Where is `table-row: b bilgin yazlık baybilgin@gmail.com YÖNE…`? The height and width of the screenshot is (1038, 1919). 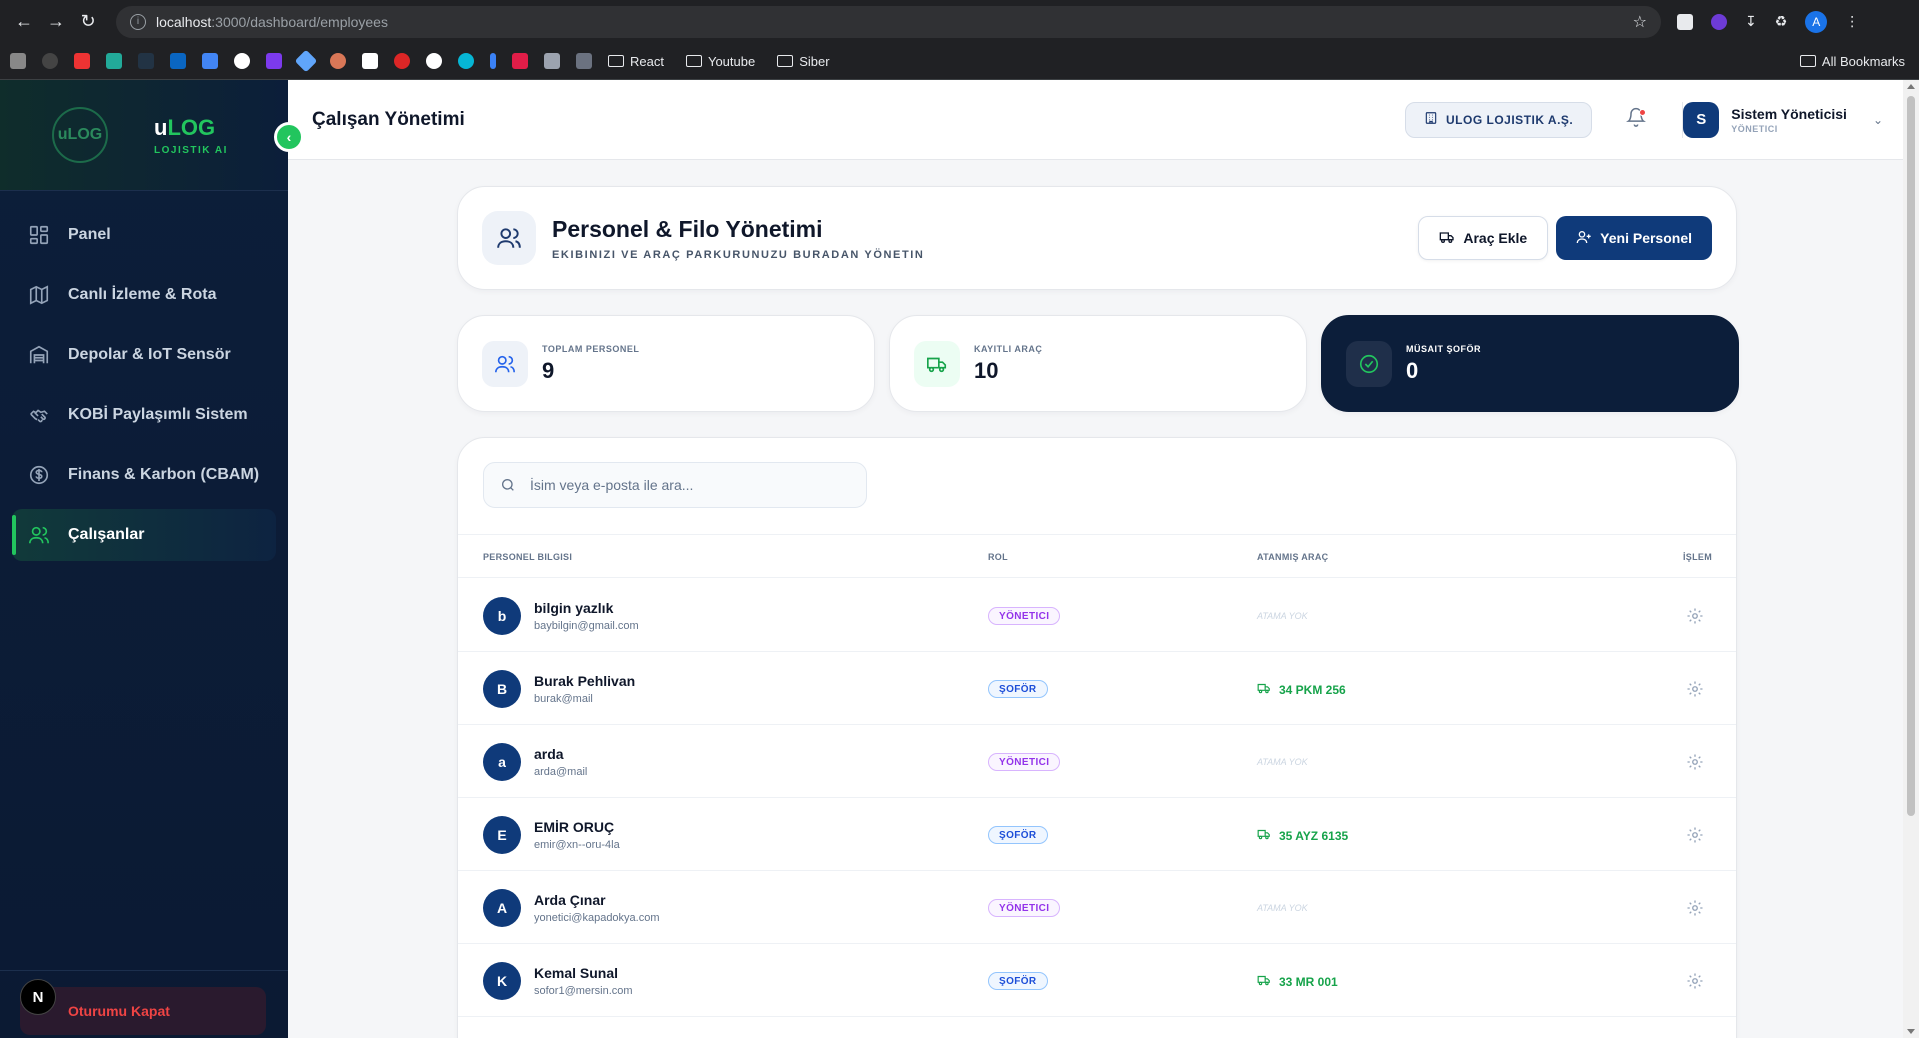 table-row: b bilgin yazlık baybilgin@gmail.com YÖNE… is located at coordinates (1097, 615).